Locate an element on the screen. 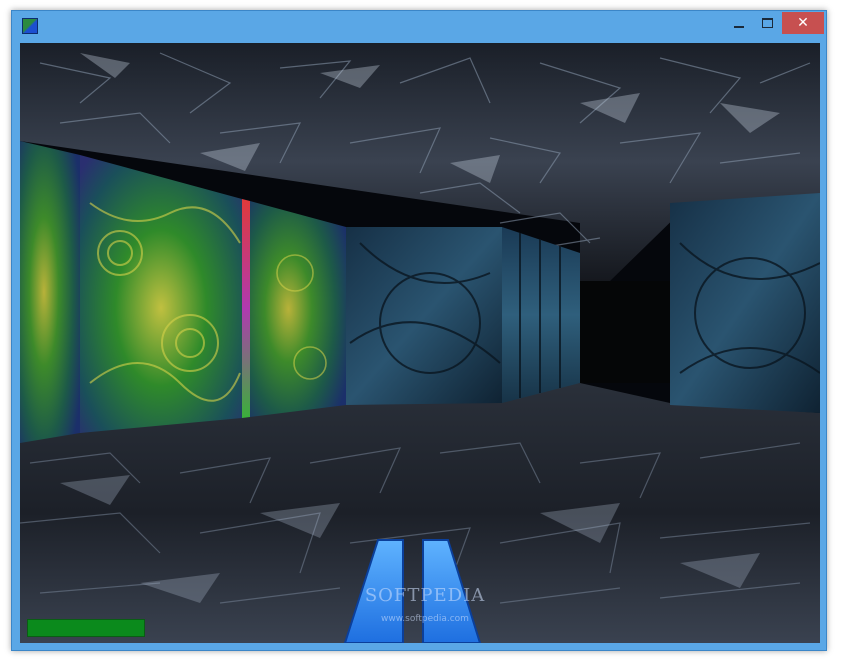 Image resolution: width=848 pixels, height=671 pixels. maximize-icon is located at coordinates (767, 23).